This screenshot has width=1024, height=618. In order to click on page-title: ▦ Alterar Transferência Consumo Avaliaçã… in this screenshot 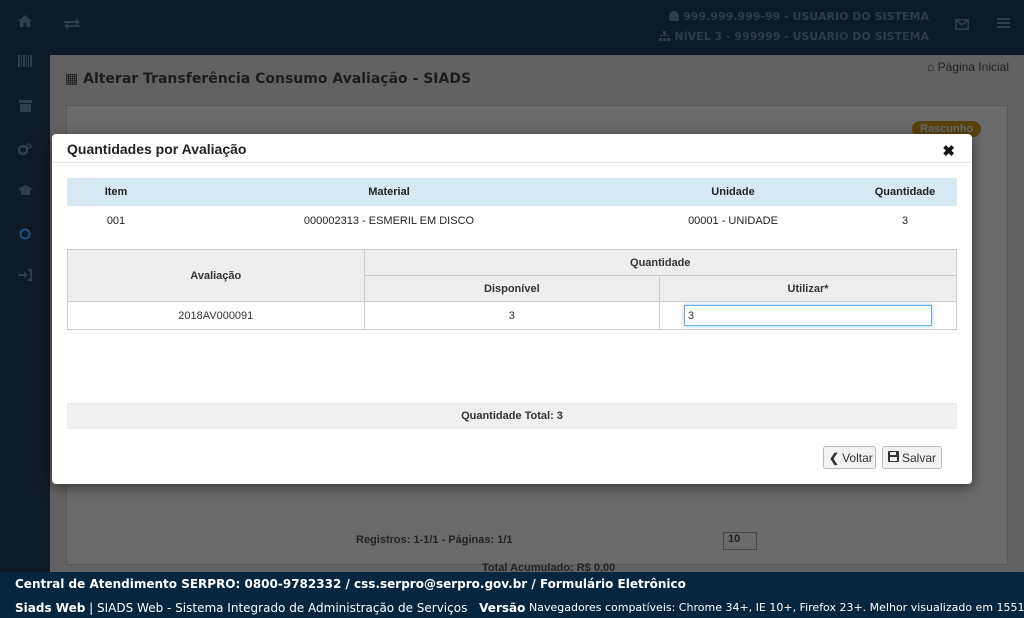, I will do `click(268, 79)`.